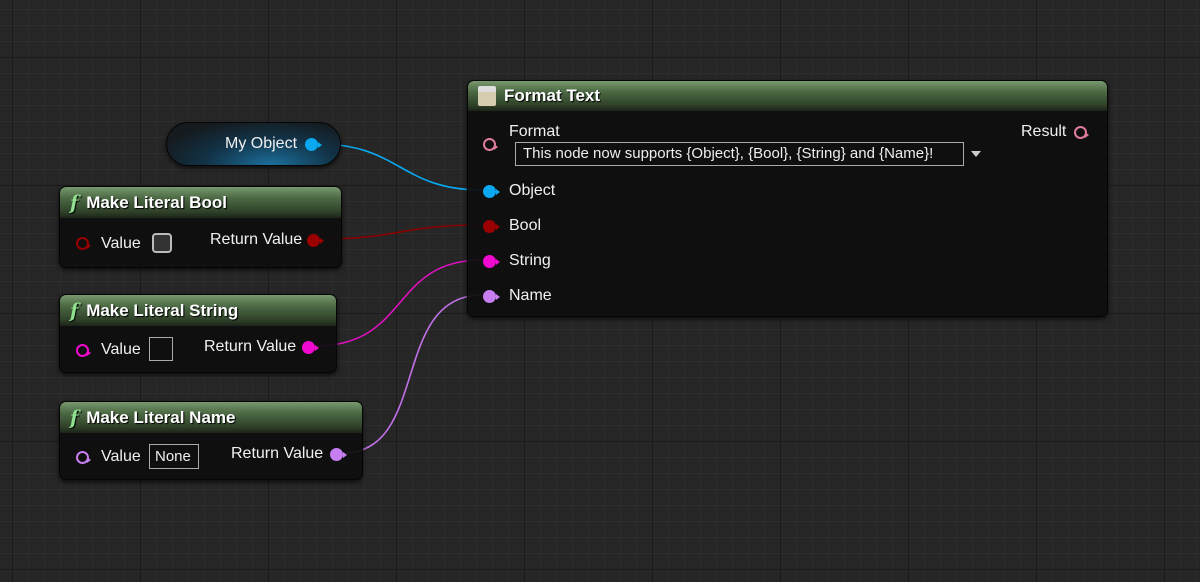 Image resolution: width=1200 pixels, height=582 pixels. I want to click on text-format-icon, so click(487, 96).